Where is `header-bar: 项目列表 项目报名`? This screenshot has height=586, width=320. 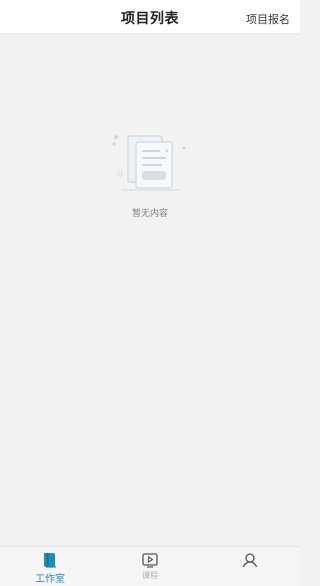 header-bar: 项目列表 项目报名 is located at coordinates (150, 17).